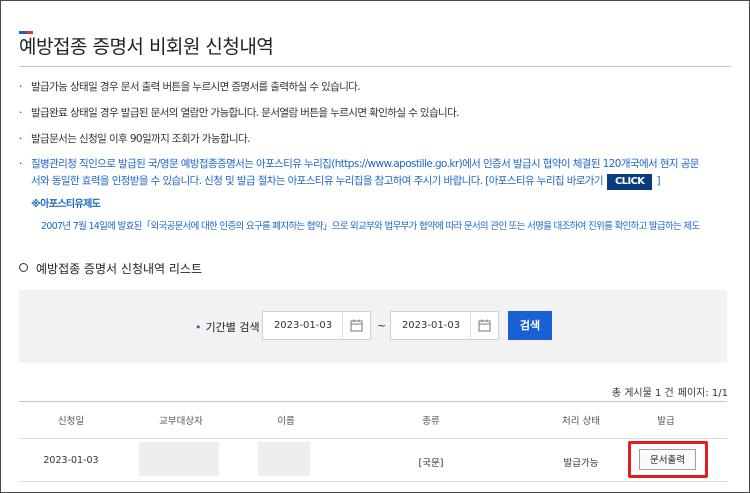 This screenshot has height=493, width=750. I want to click on column-header-recipient: 교부대상자, so click(181, 421).